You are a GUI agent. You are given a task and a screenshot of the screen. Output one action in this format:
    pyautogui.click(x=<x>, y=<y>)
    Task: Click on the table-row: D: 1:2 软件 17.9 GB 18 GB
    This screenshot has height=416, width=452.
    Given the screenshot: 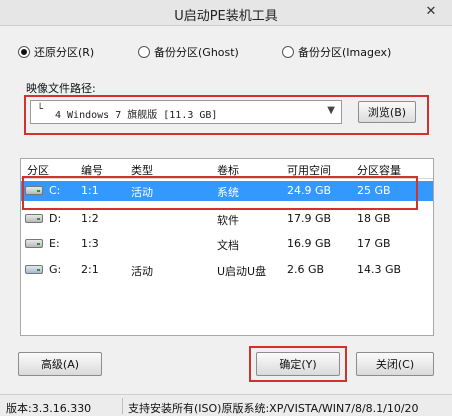 What is the action you would take?
    pyautogui.click(x=227, y=219)
    